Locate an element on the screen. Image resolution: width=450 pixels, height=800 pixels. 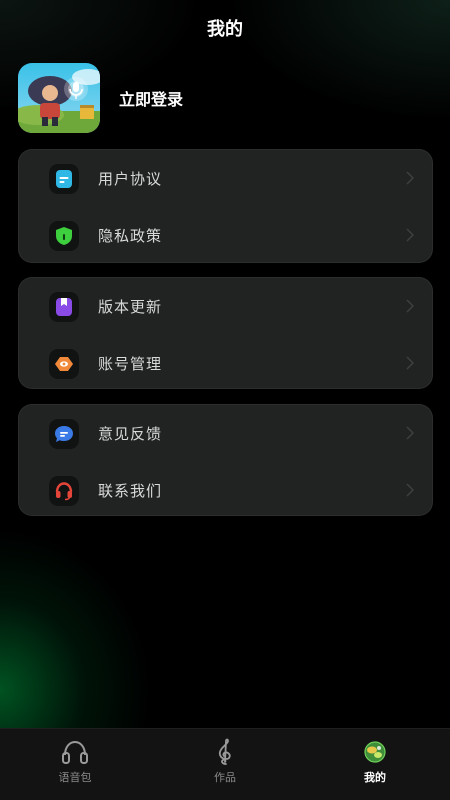
menu-group-legal: 用户协议 隐私政策 is located at coordinates (225, 206).